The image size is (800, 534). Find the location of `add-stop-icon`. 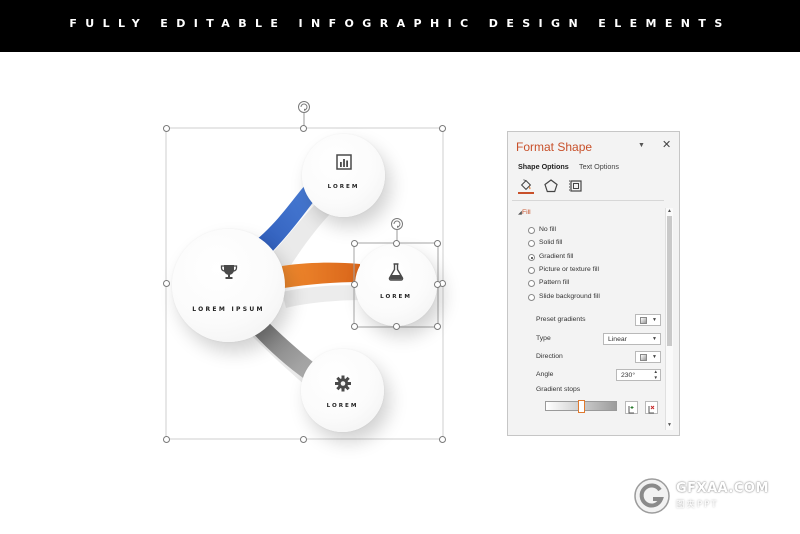

add-stop-icon is located at coordinates (631, 410).